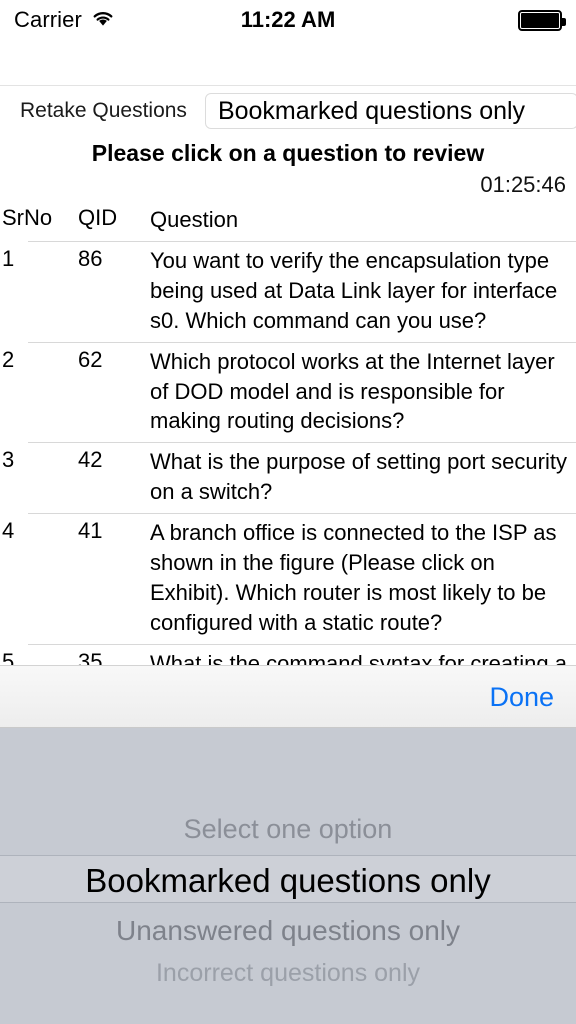  I want to click on cell-qid: 42, so click(90, 460).